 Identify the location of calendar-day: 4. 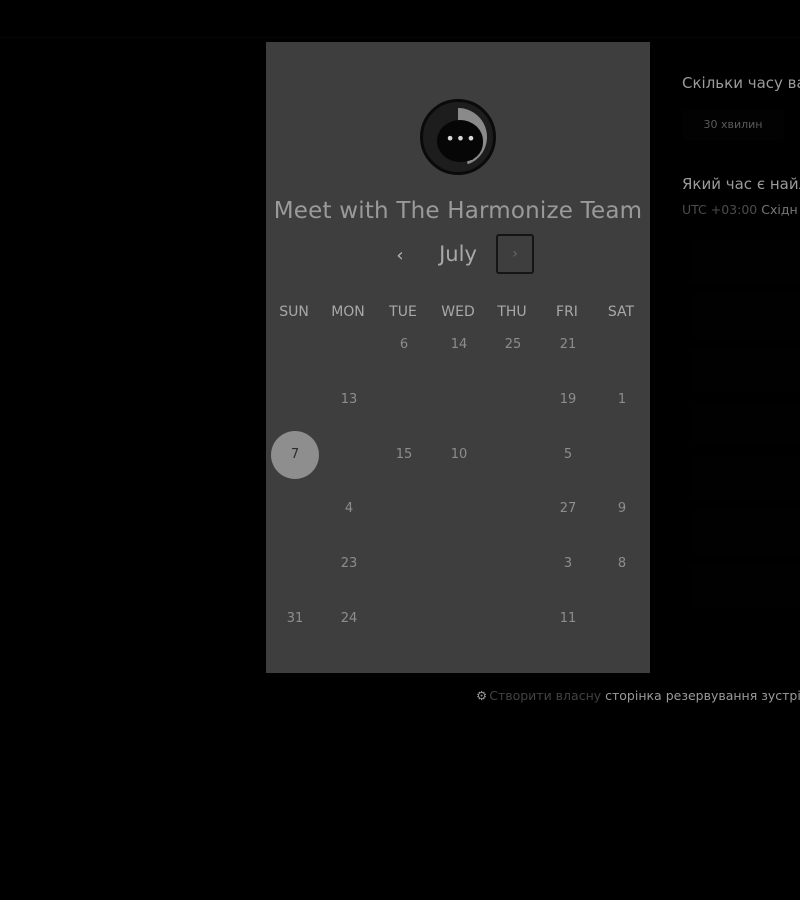
(349, 509).